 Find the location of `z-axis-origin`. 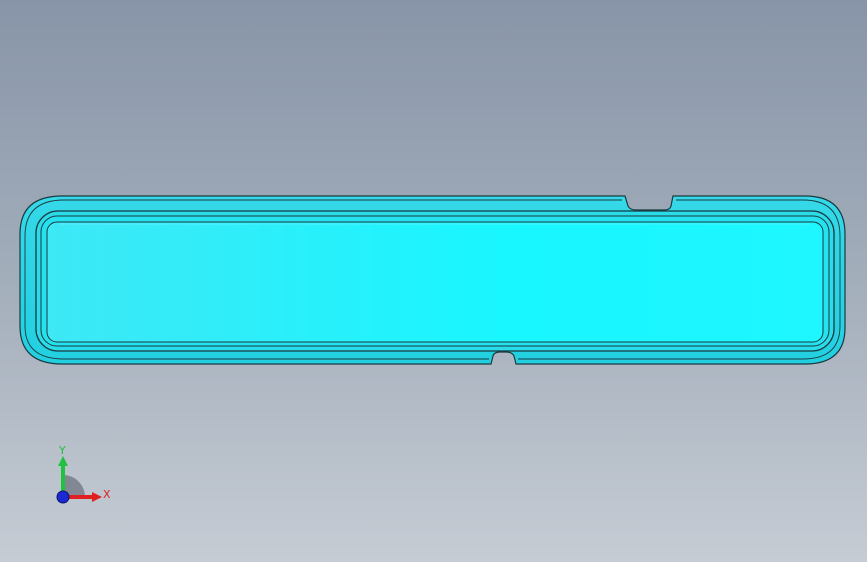

z-axis-origin is located at coordinates (63, 497).